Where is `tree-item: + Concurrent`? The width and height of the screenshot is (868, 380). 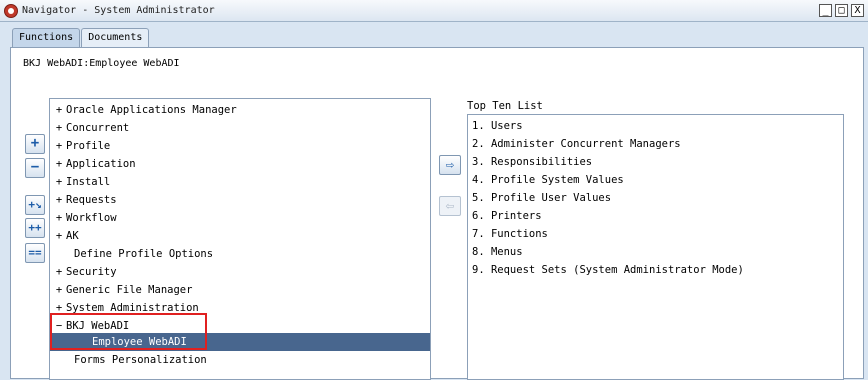 tree-item: + Concurrent is located at coordinates (240, 128).